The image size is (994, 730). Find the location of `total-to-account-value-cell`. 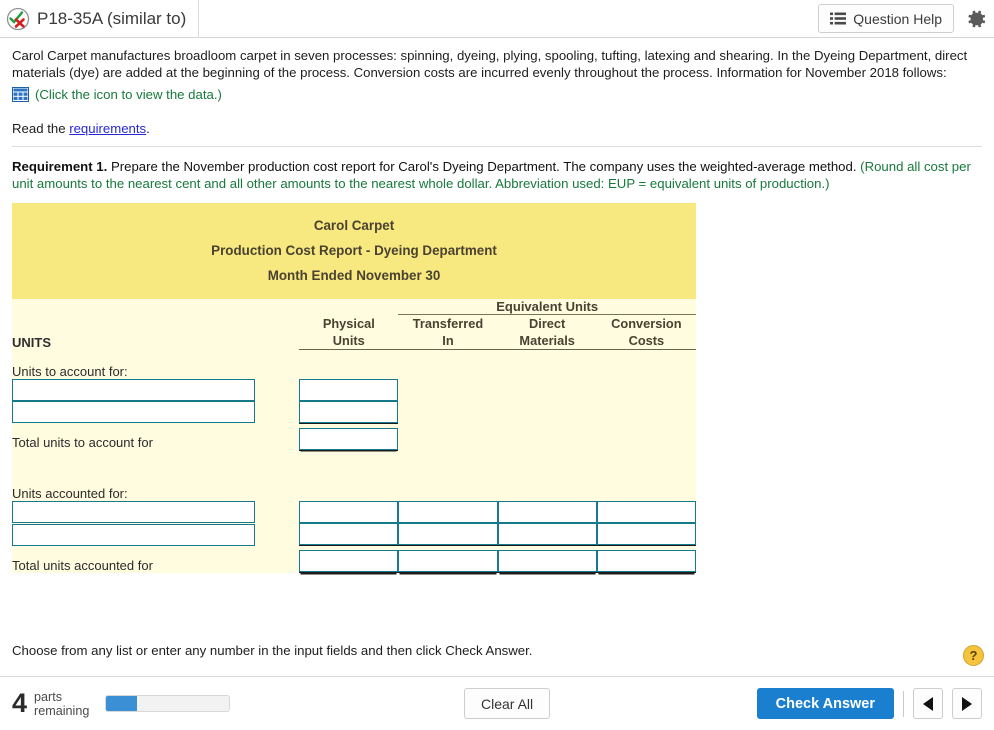

total-to-account-value-cell is located at coordinates (349, 437).